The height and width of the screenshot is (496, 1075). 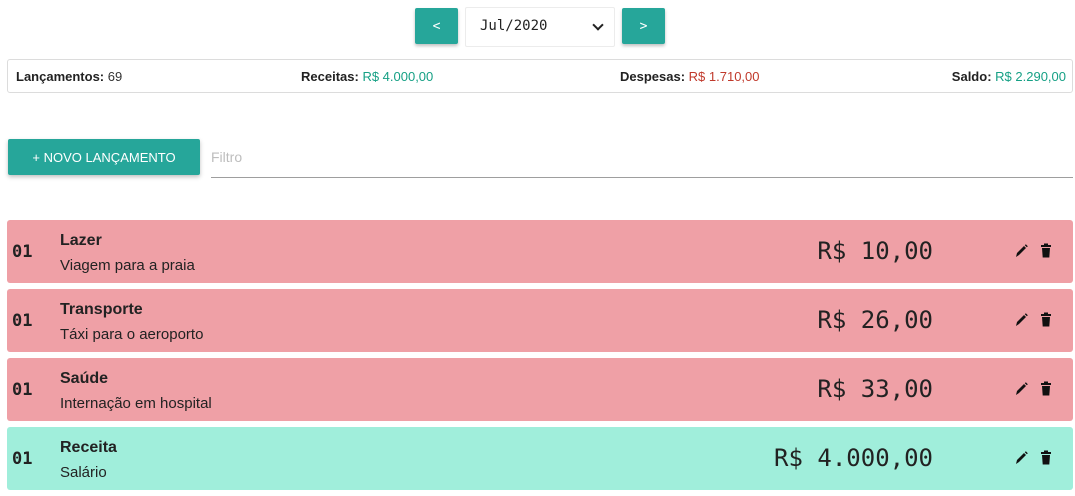 I want to click on summary-balance-label: Saldo:, so click(x=971, y=76).